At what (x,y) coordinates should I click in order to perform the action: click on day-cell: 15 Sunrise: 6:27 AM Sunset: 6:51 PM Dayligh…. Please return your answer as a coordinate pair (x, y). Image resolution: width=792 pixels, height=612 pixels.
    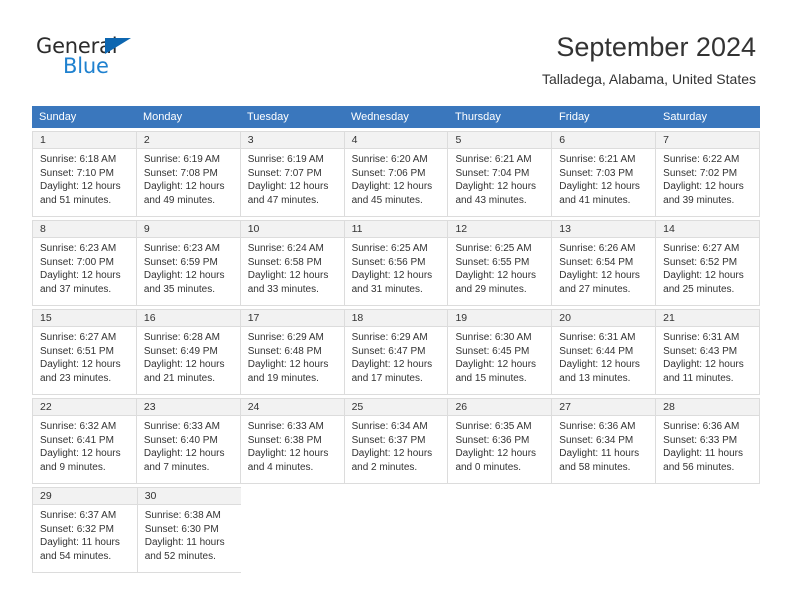
    Looking at the image, I should click on (84, 352).